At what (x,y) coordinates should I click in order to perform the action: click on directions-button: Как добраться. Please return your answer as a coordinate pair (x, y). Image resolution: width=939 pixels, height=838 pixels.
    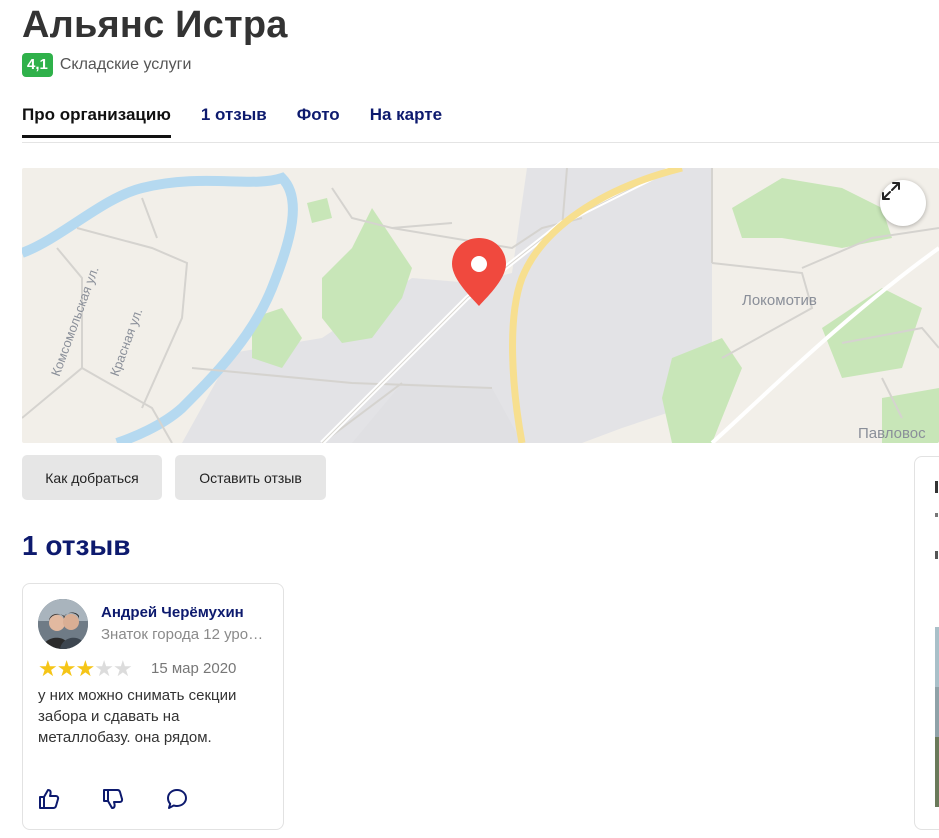
    Looking at the image, I should click on (92, 477).